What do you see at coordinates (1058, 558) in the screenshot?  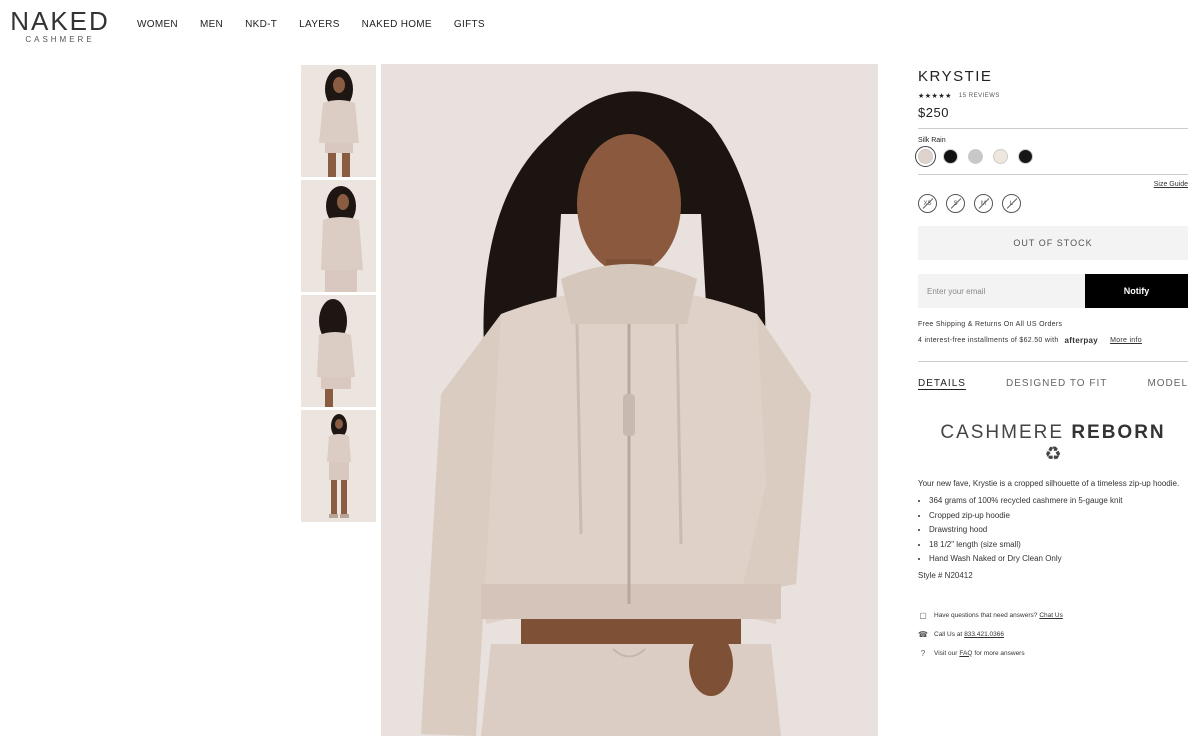 I see `list-item: Hand Wash Naked or Dry Clean Only` at bounding box center [1058, 558].